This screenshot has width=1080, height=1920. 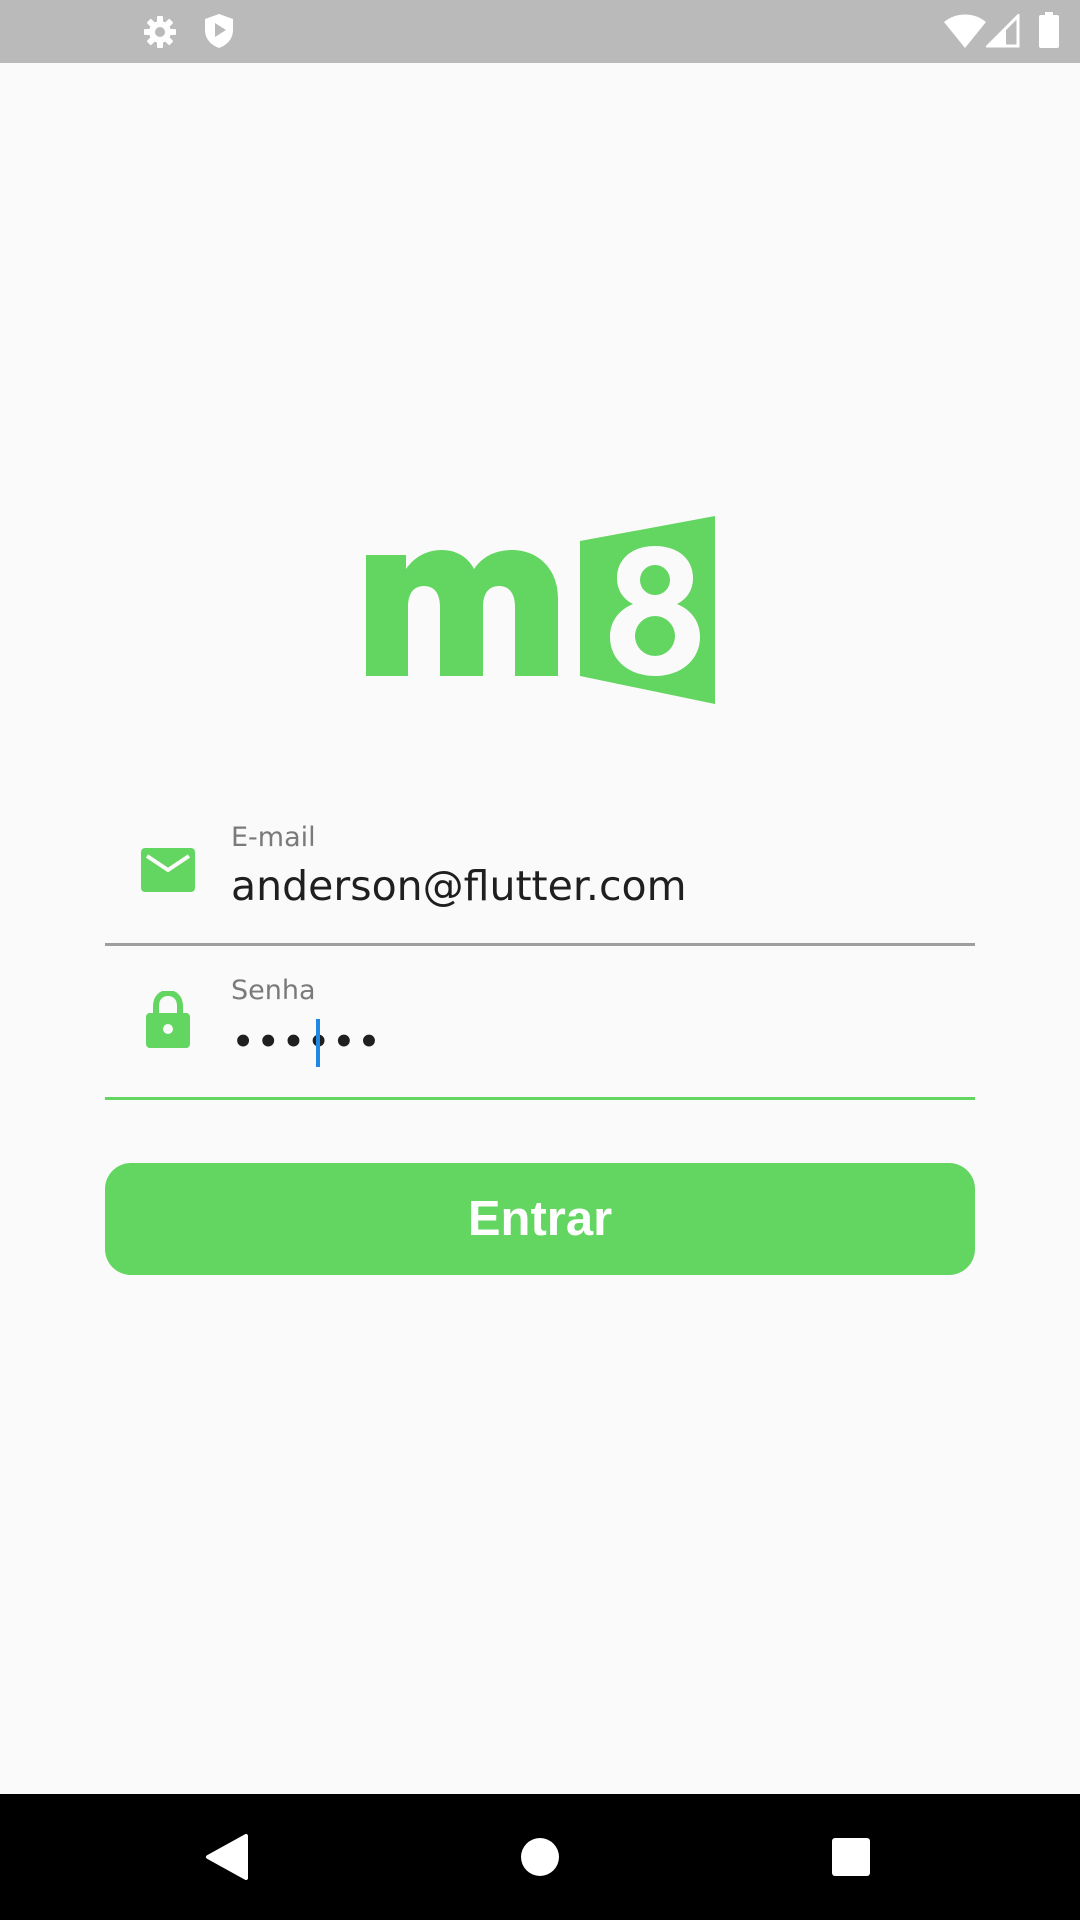 I want to click on email-field: E-mail anderson@flutter.com, so click(x=540, y=878).